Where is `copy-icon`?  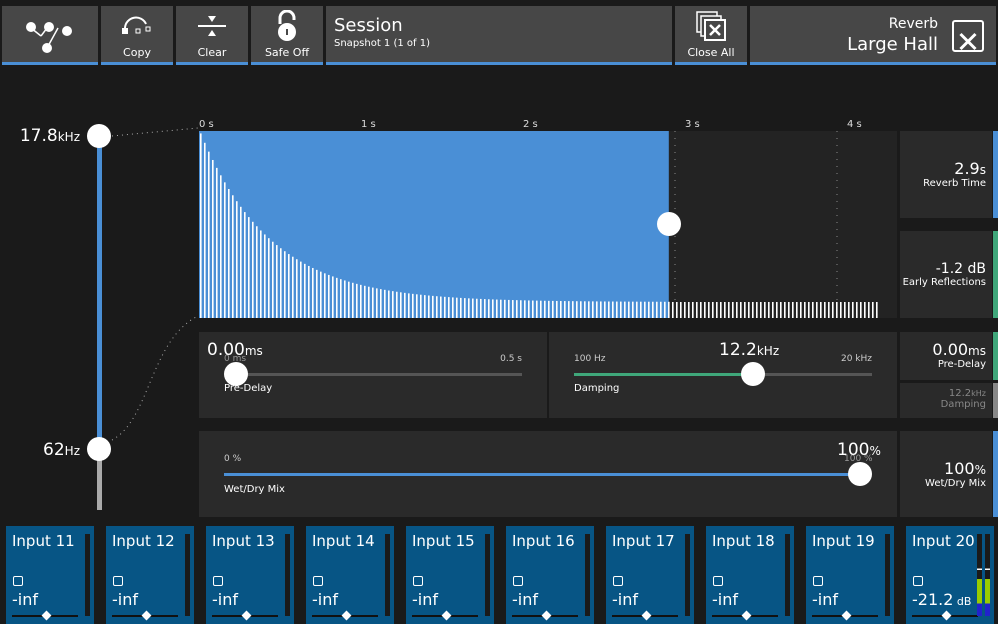 copy-icon is located at coordinates (136, 25).